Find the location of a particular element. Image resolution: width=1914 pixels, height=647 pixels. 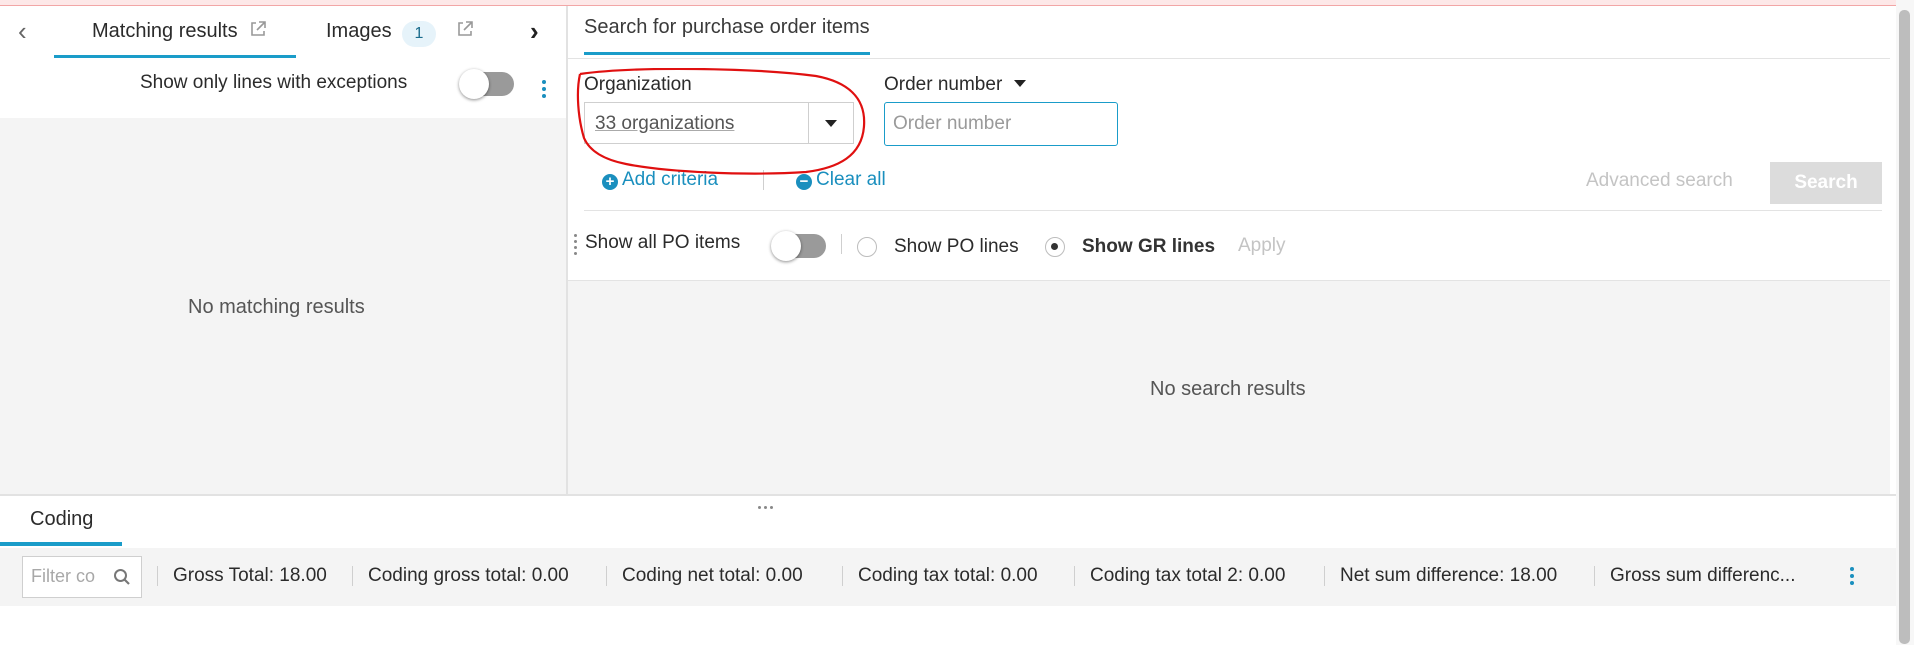

chevron-left-icon: ‹ is located at coordinates (22, 31).